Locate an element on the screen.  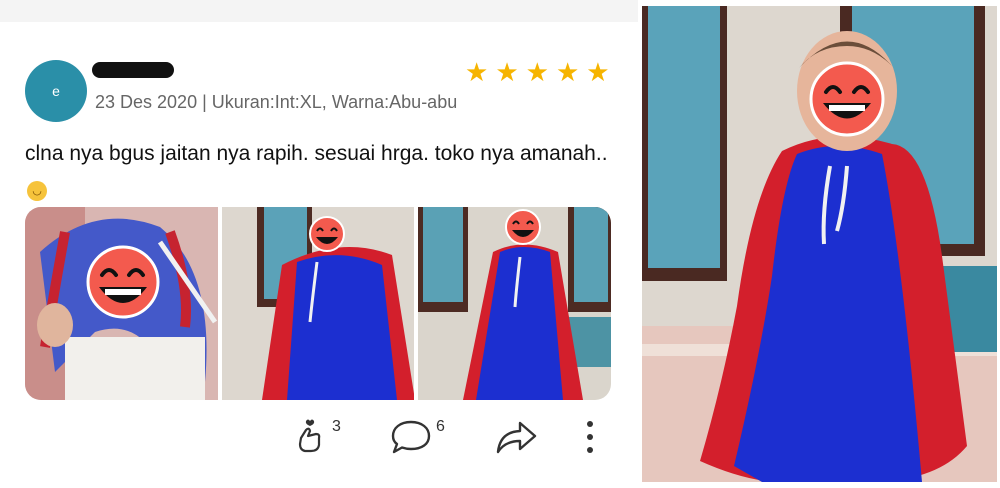
review-actions: 3 6 is located at coordinates (450, 440).